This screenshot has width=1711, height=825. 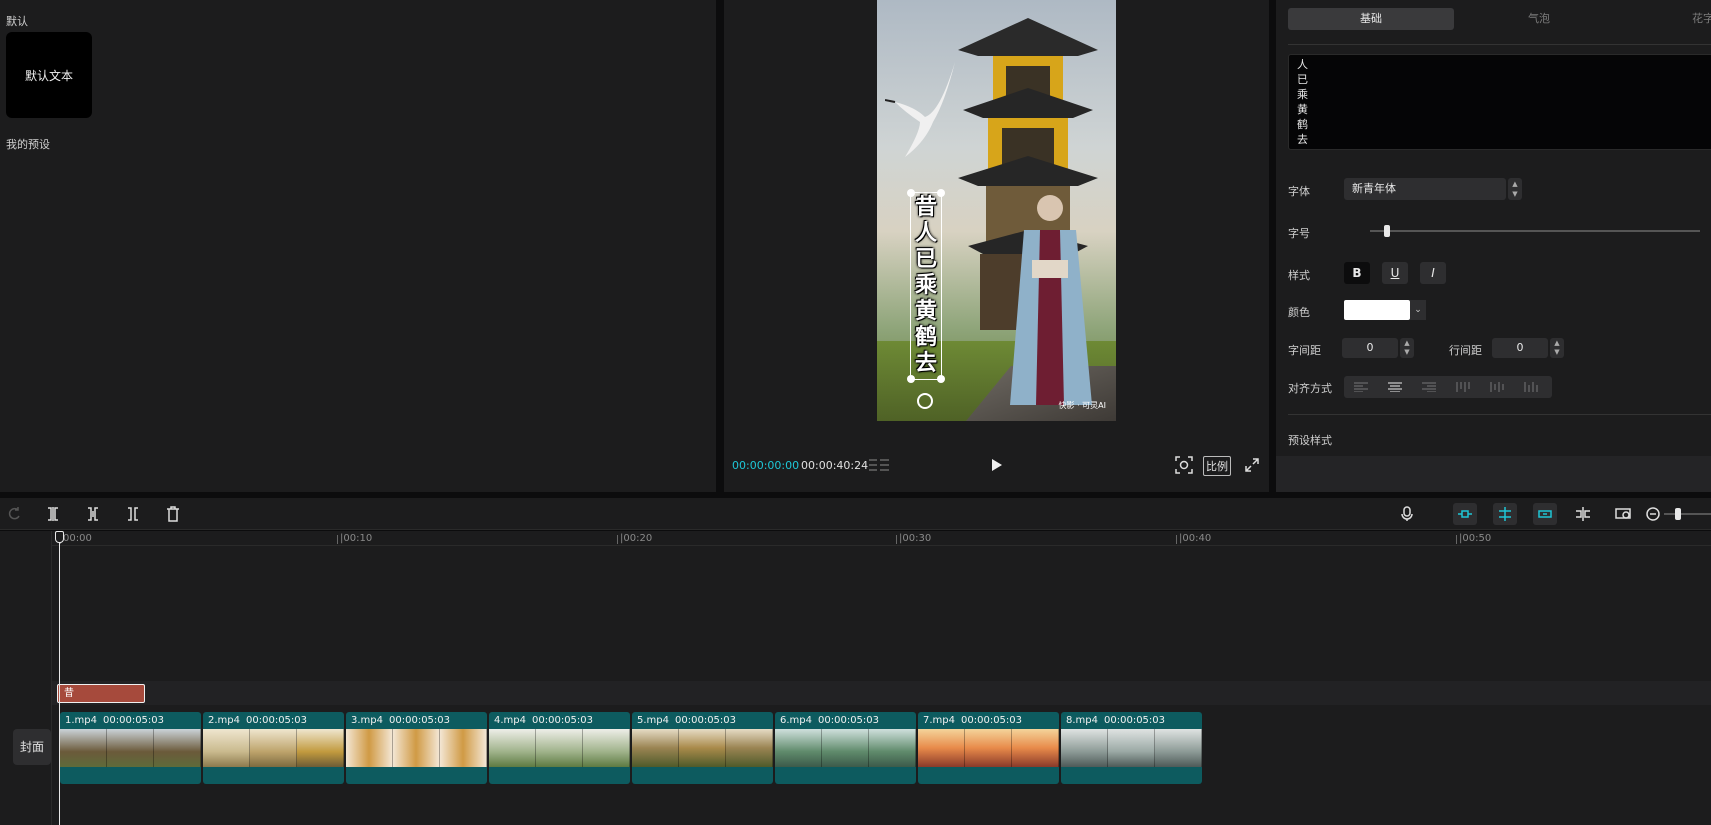 I want to click on text-clip: 昔, so click(x=101, y=693).